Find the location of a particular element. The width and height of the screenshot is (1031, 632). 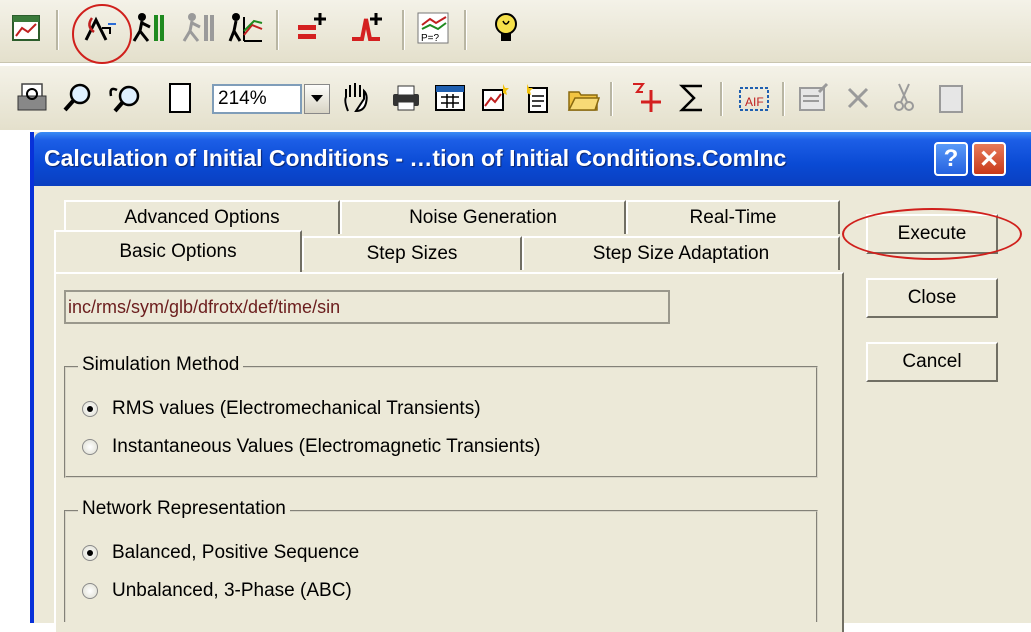

new-graphic-icon is located at coordinates (494, 98).